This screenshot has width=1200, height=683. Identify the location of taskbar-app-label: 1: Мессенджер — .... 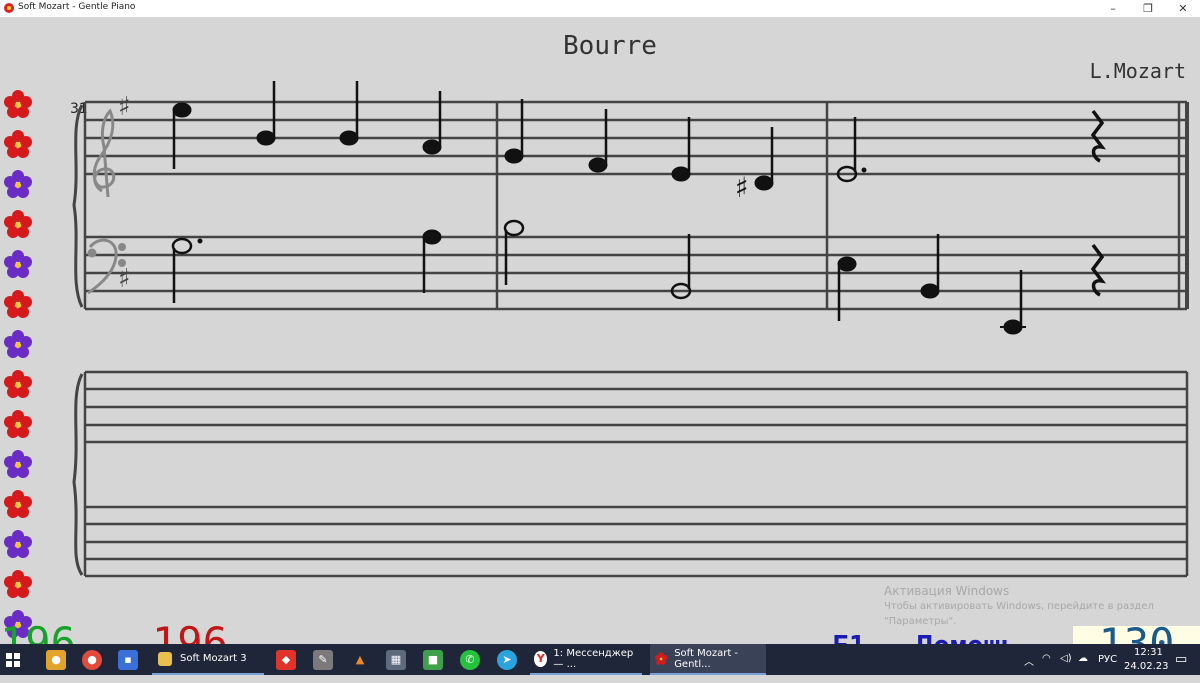
(593, 658).